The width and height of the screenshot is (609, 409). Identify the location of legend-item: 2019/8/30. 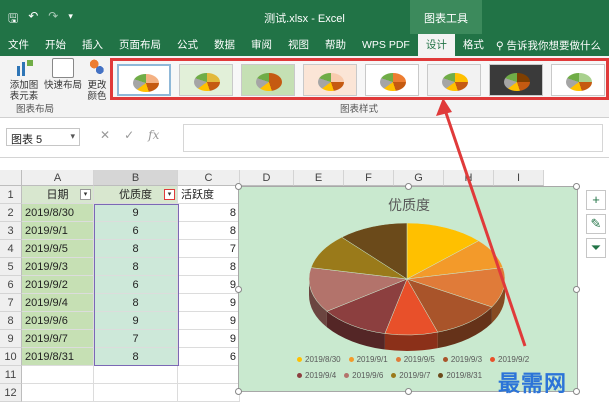
(319, 359).